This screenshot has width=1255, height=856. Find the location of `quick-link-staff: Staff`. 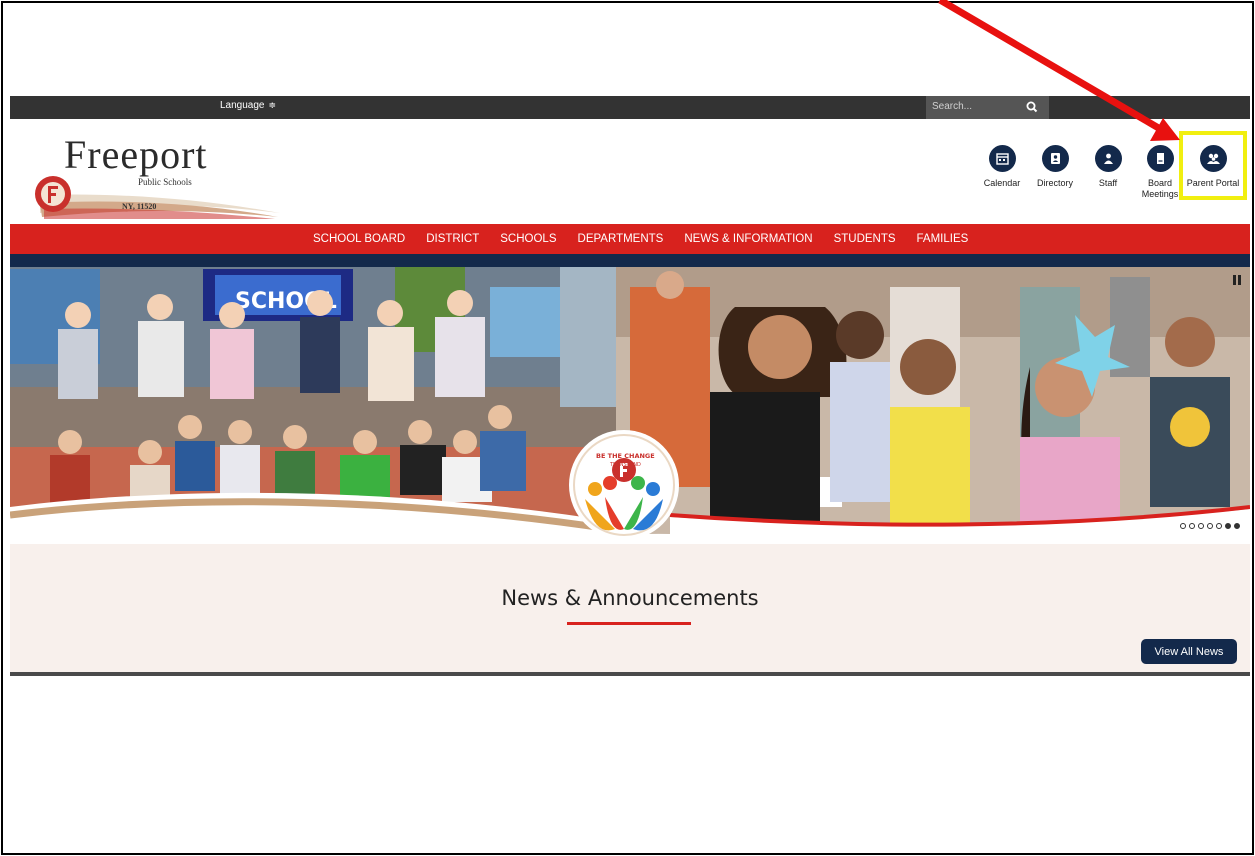

quick-link-staff: Staff is located at coordinates (1108, 167).